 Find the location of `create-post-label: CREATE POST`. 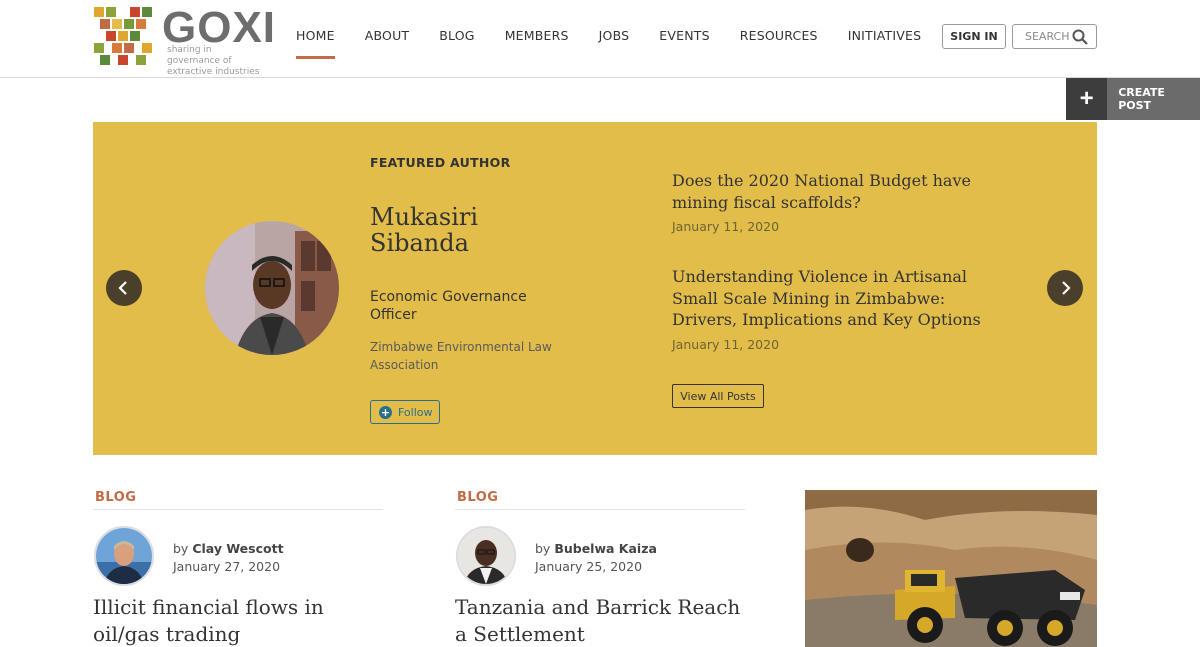

create-post-label: CREATE POST is located at coordinates (1141, 99).